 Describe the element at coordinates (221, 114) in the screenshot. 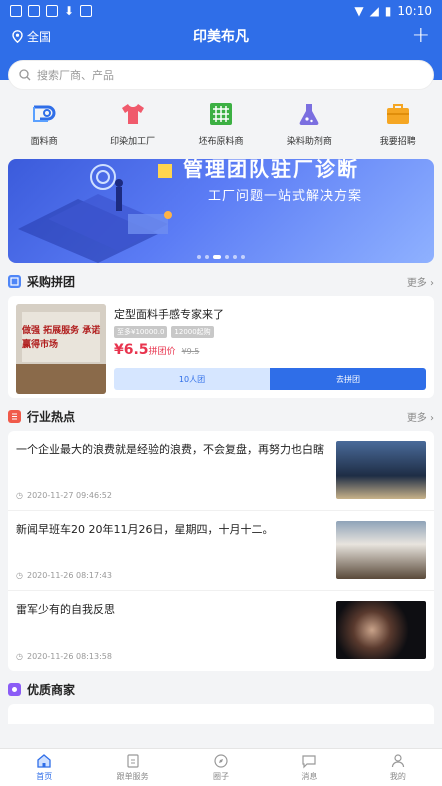

I see `grid-cloth-icon` at that location.